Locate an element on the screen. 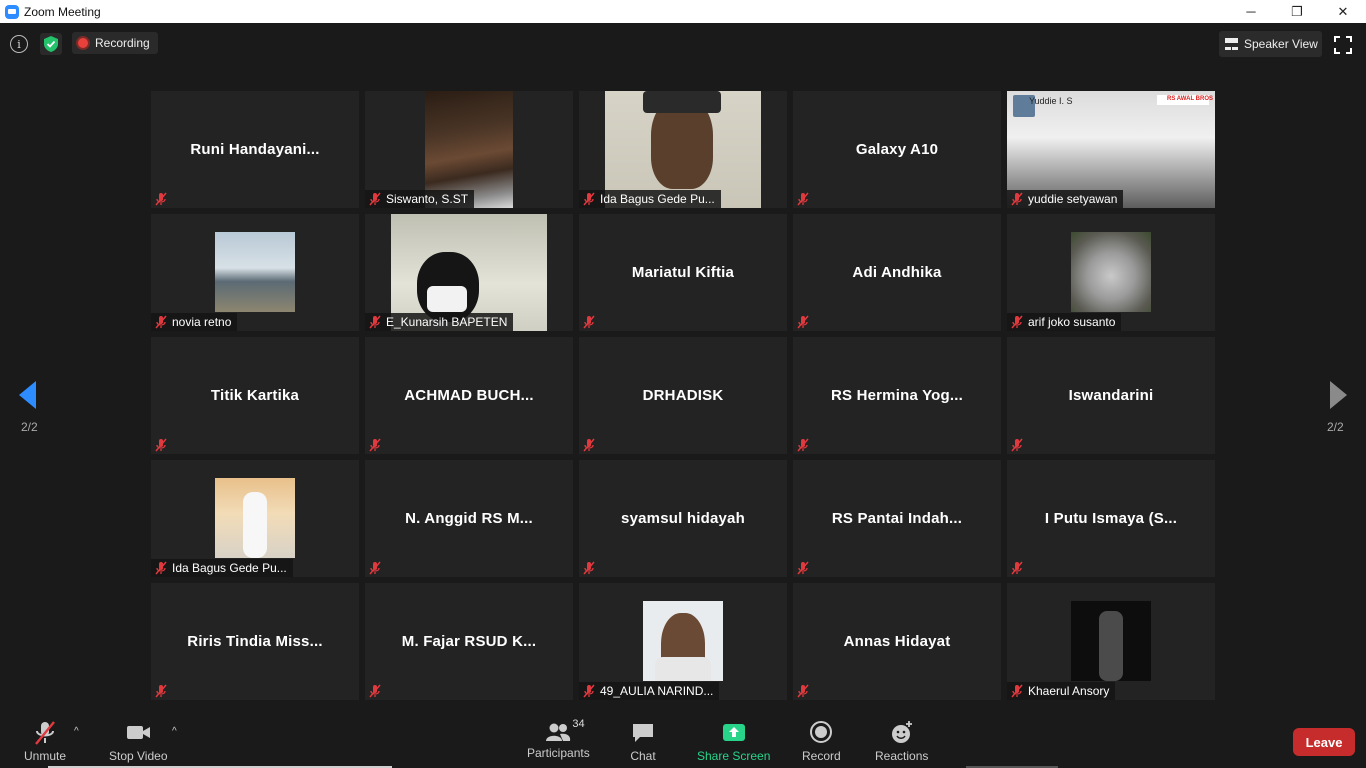 The width and height of the screenshot is (1366, 768). participant-tile: Adi Andhika is located at coordinates (897, 272).